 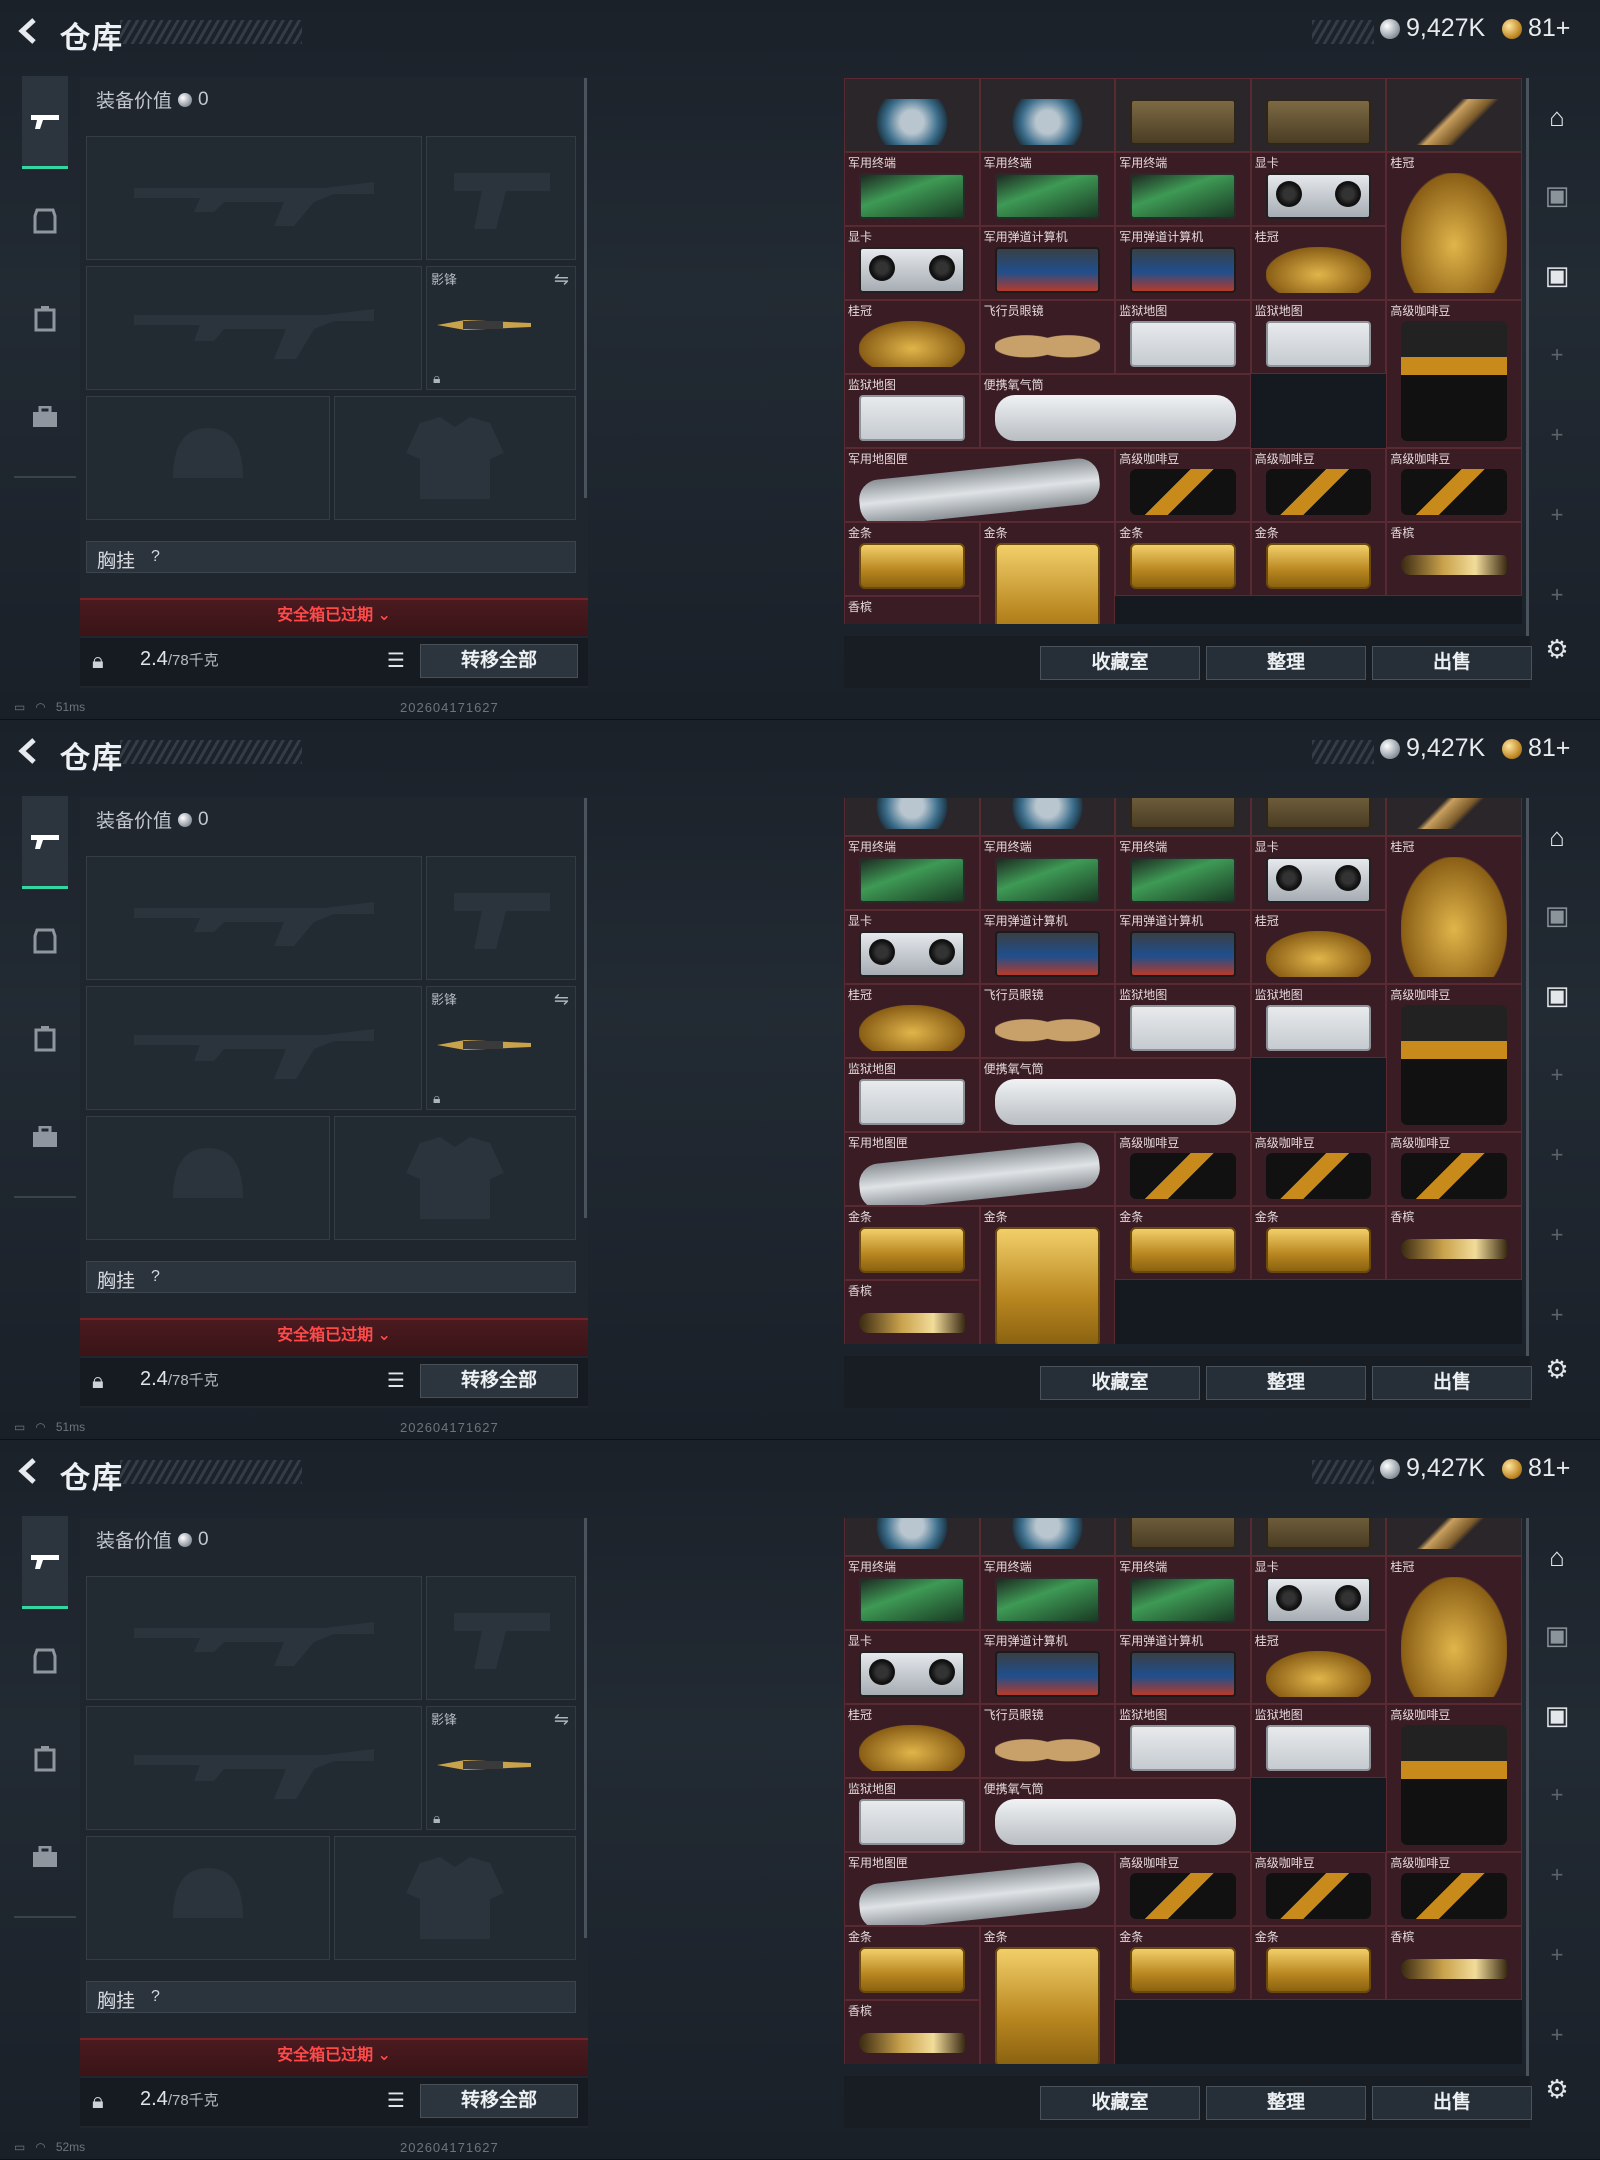 I want to click on gold-currency: 81+, so click(x=1536, y=28).